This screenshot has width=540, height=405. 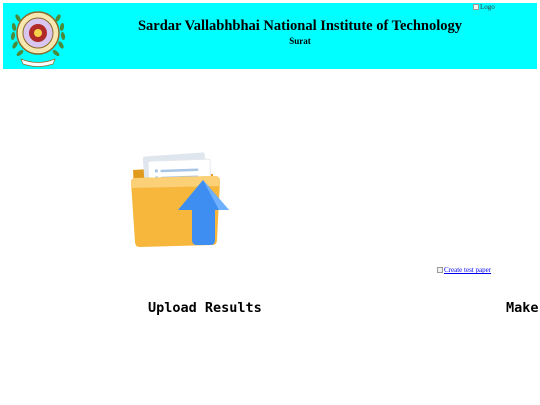 What do you see at coordinates (467, 270) in the screenshot?
I see `create-test-paper-alt-text: Create test paper` at bounding box center [467, 270].